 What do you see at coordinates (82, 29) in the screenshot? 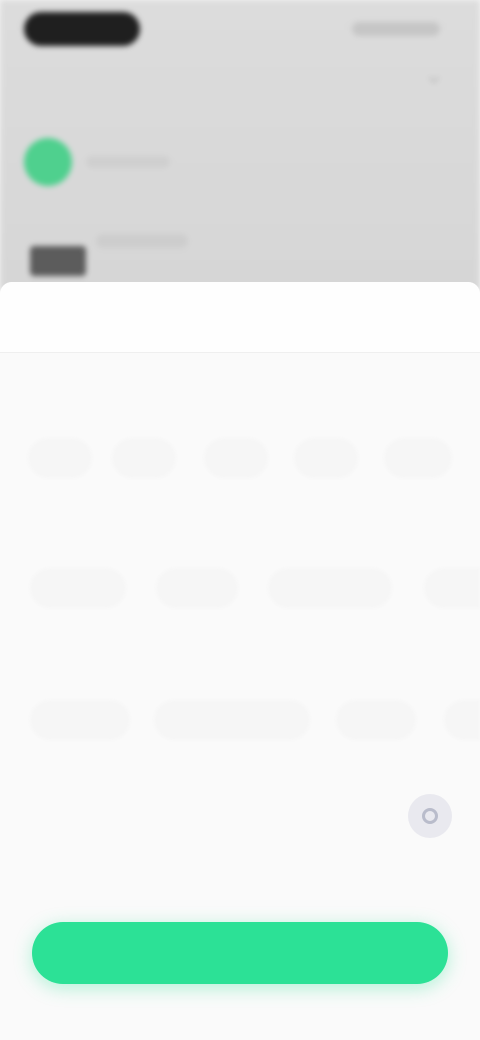
I see `status-bar-pill` at bounding box center [82, 29].